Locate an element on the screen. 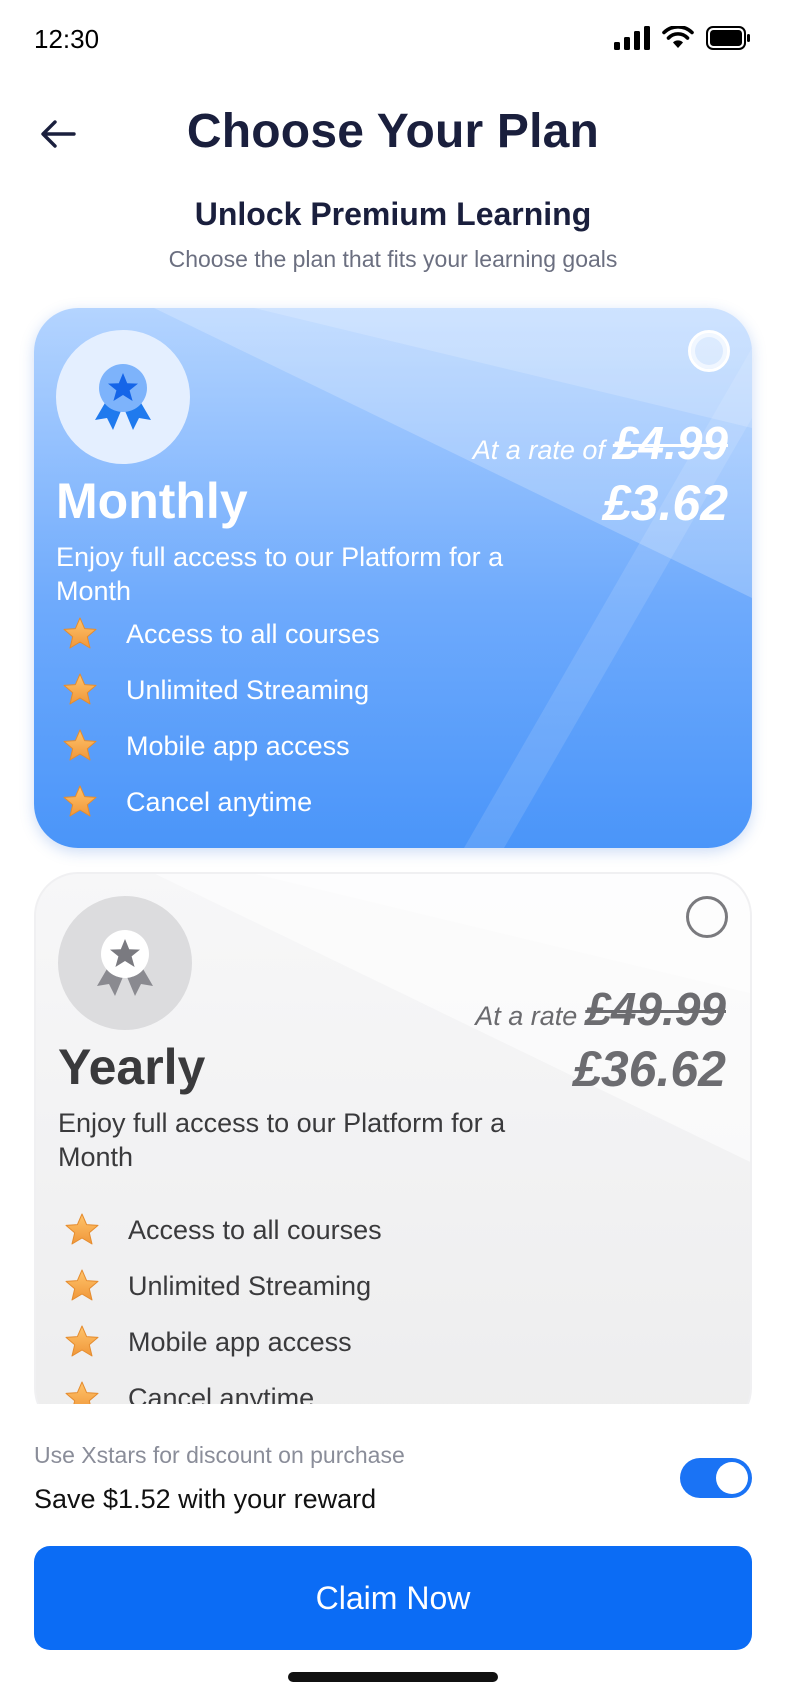 The width and height of the screenshot is (786, 1704). reward-toggle is located at coordinates (716, 1478).